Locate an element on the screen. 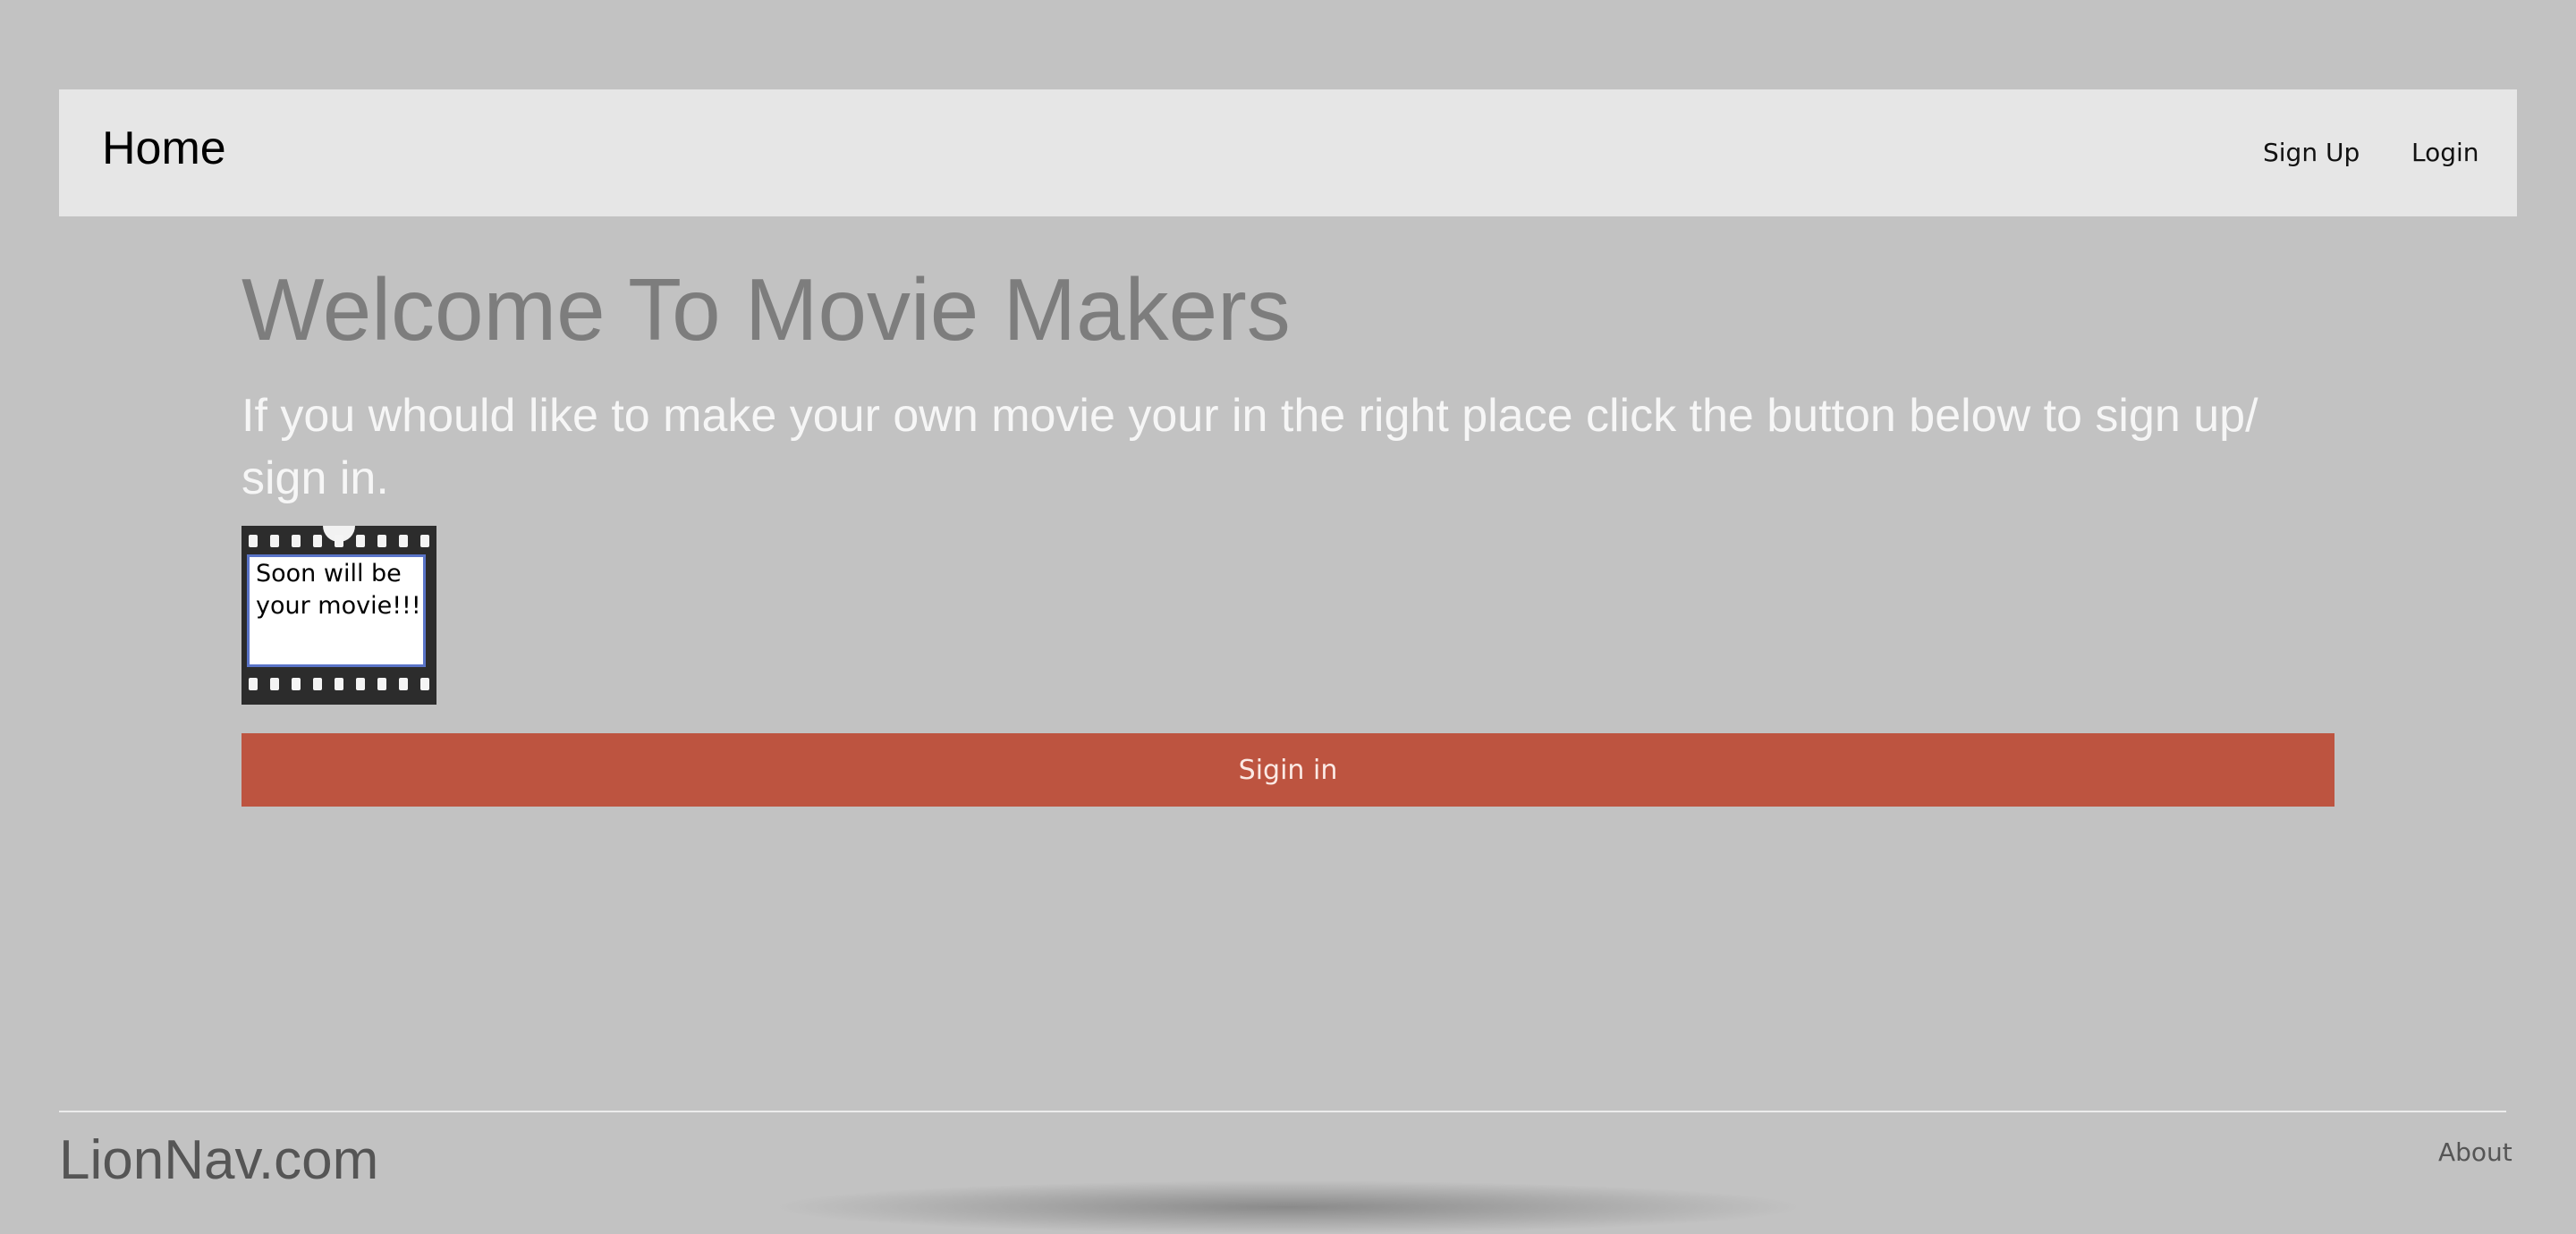 The width and height of the screenshot is (2576, 1234). home-link: Home is located at coordinates (164, 148).